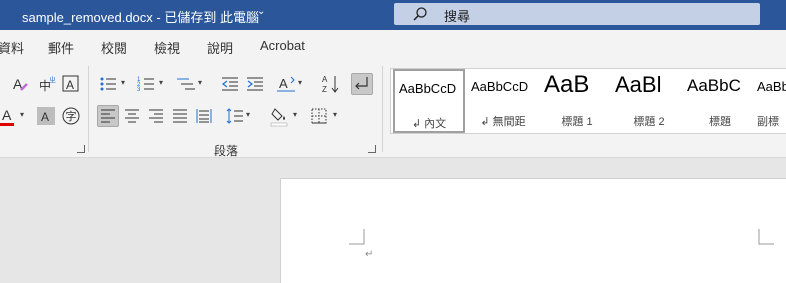 Image resolution: width=786 pixels, height=283 pixels. I want to click on style-sample: AaBl, so click(638, 84).